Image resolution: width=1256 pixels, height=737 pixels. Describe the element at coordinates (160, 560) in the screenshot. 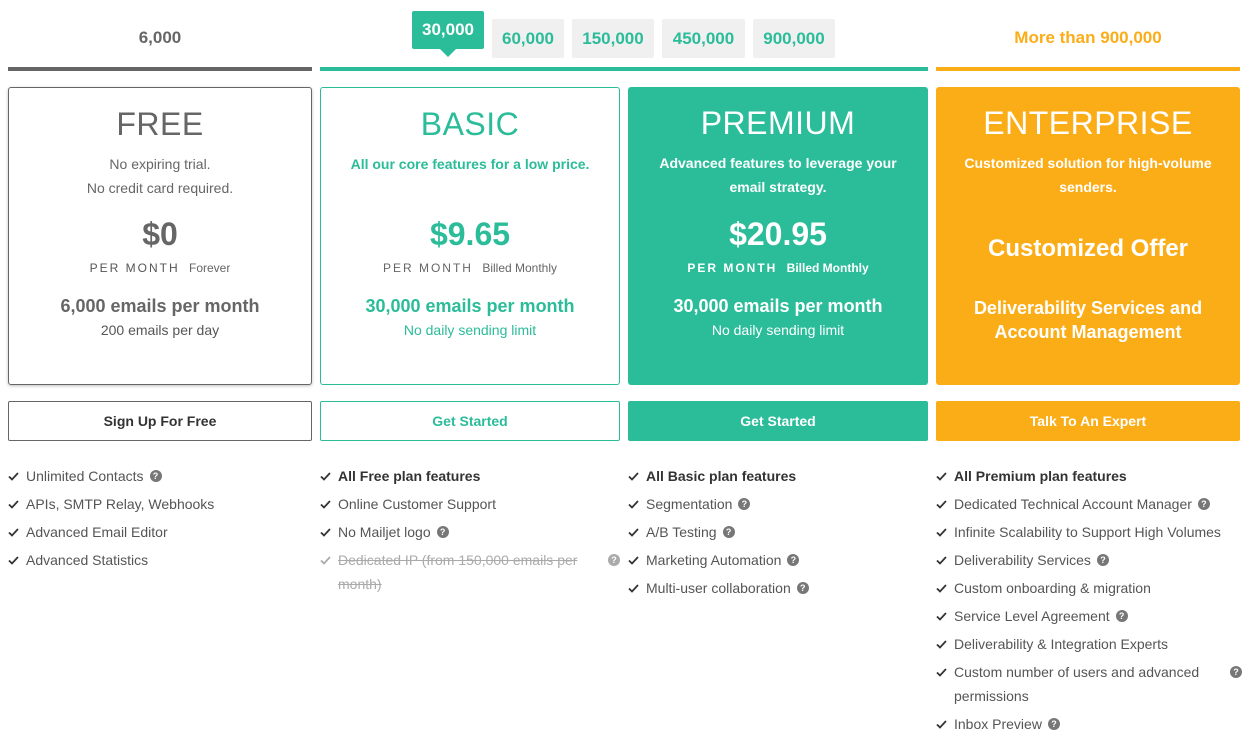

I see `feature-item: Advanced Statistics` at that location.